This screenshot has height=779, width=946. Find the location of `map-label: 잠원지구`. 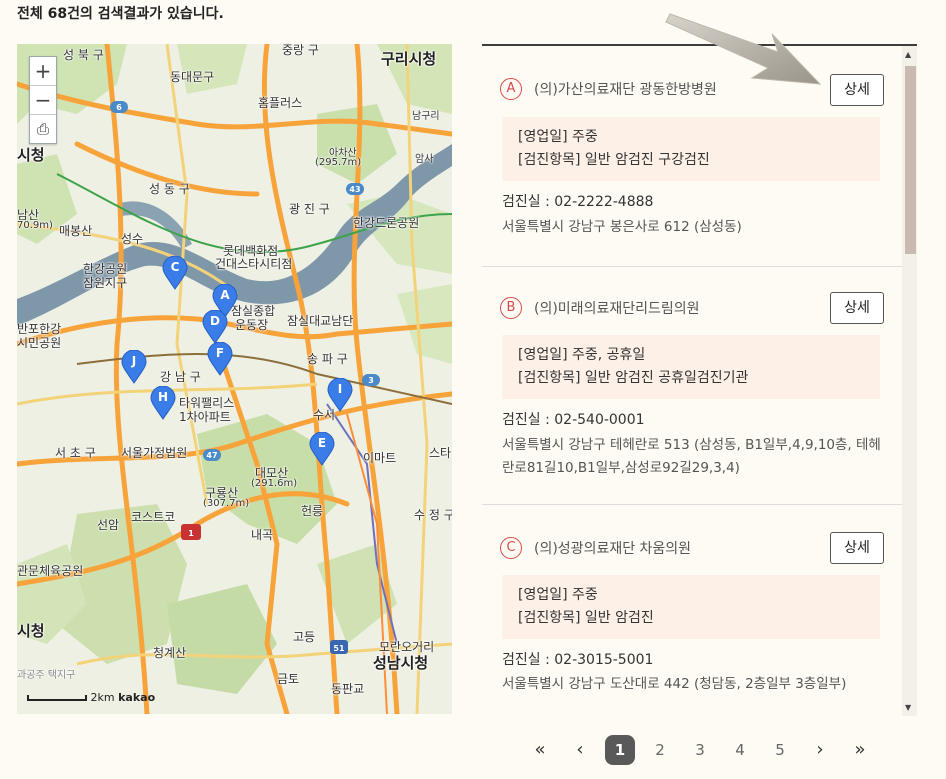

map-label: 잠원지구 is located at coordinates (105, 283).